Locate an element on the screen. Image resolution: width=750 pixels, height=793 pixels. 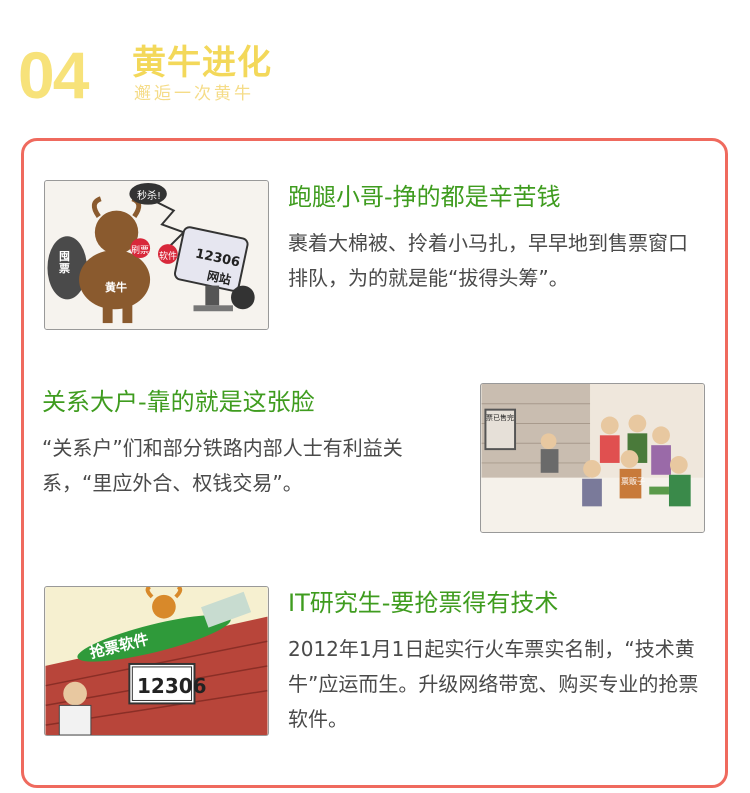
ticket-office-cartoon-image: 票已售完 票贩子 is located at coordinates (592, 458).